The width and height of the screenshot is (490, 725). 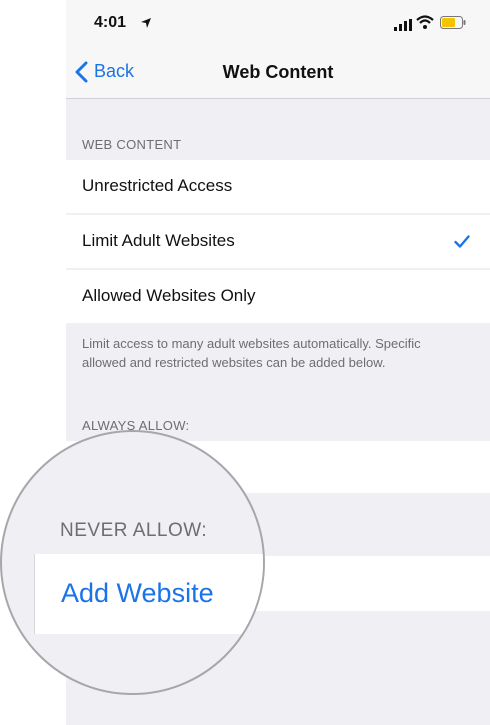 What do you see at coordinates (134, 530) in the screenshot?
I see `never-allow-header: NEVER ALLOW:` at bounding box center [134, 530].